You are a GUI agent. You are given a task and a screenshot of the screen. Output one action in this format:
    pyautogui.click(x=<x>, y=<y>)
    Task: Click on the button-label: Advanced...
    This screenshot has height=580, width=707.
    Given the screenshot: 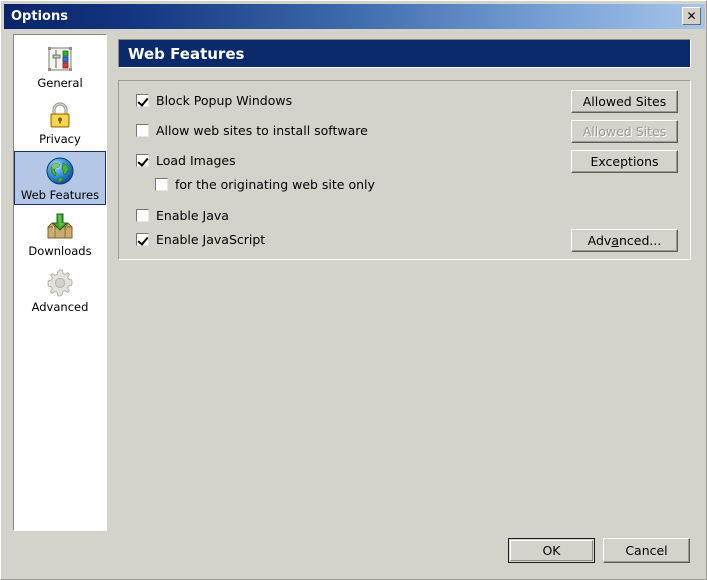 What is the action you would take?
    pyautogui.click(x=624, y=240)
    